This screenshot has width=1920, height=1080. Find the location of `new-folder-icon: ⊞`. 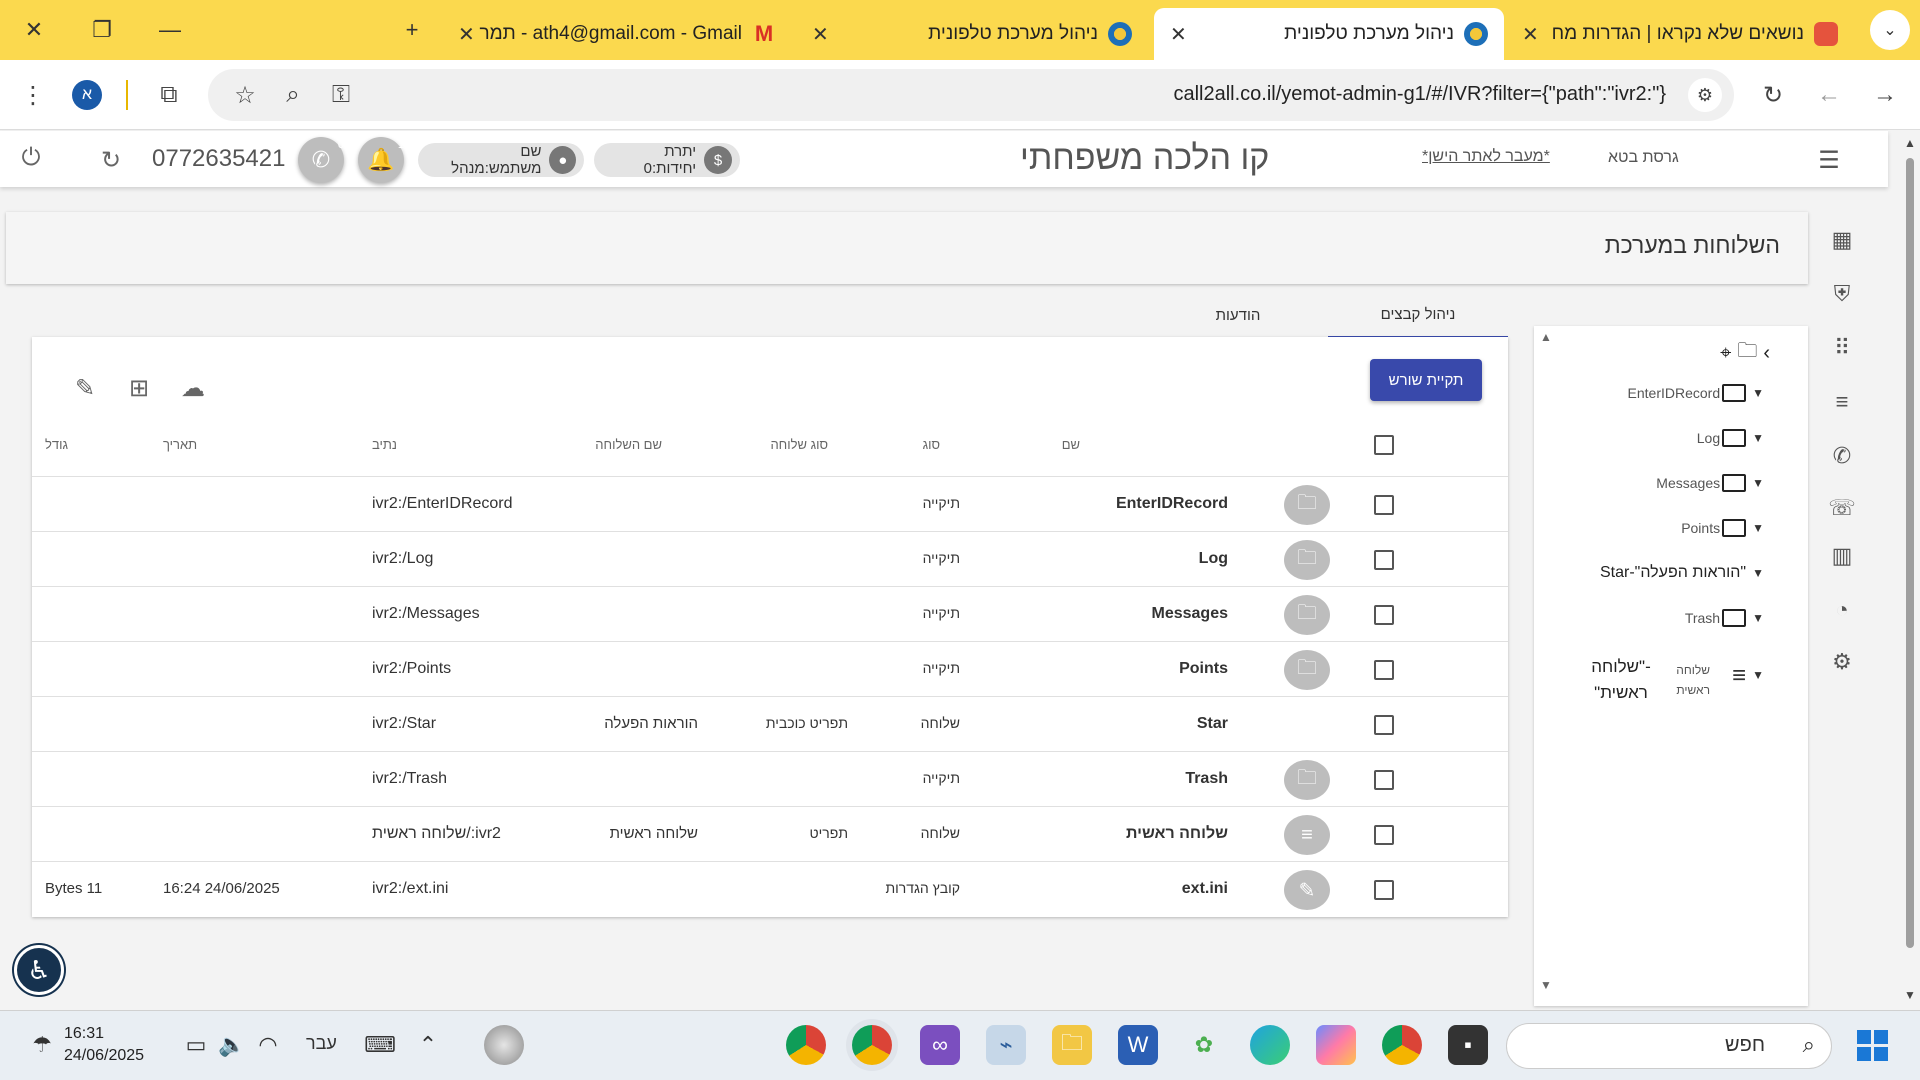

new-folder-icon: ⊞ is located at coordinates (139, 388).